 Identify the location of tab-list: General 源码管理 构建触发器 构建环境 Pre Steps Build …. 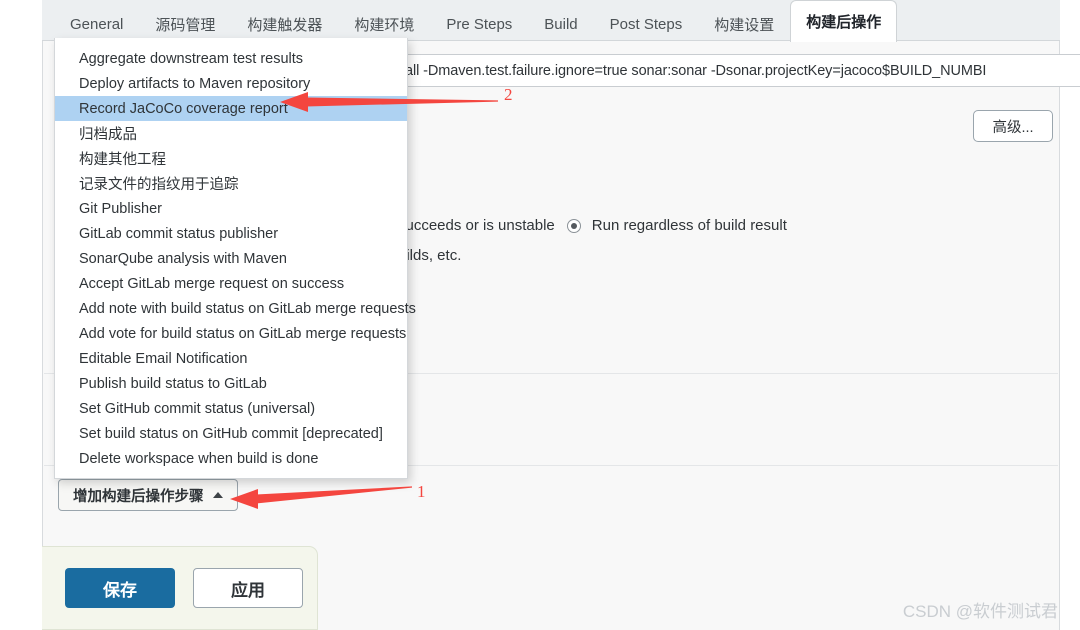
(470, 21).